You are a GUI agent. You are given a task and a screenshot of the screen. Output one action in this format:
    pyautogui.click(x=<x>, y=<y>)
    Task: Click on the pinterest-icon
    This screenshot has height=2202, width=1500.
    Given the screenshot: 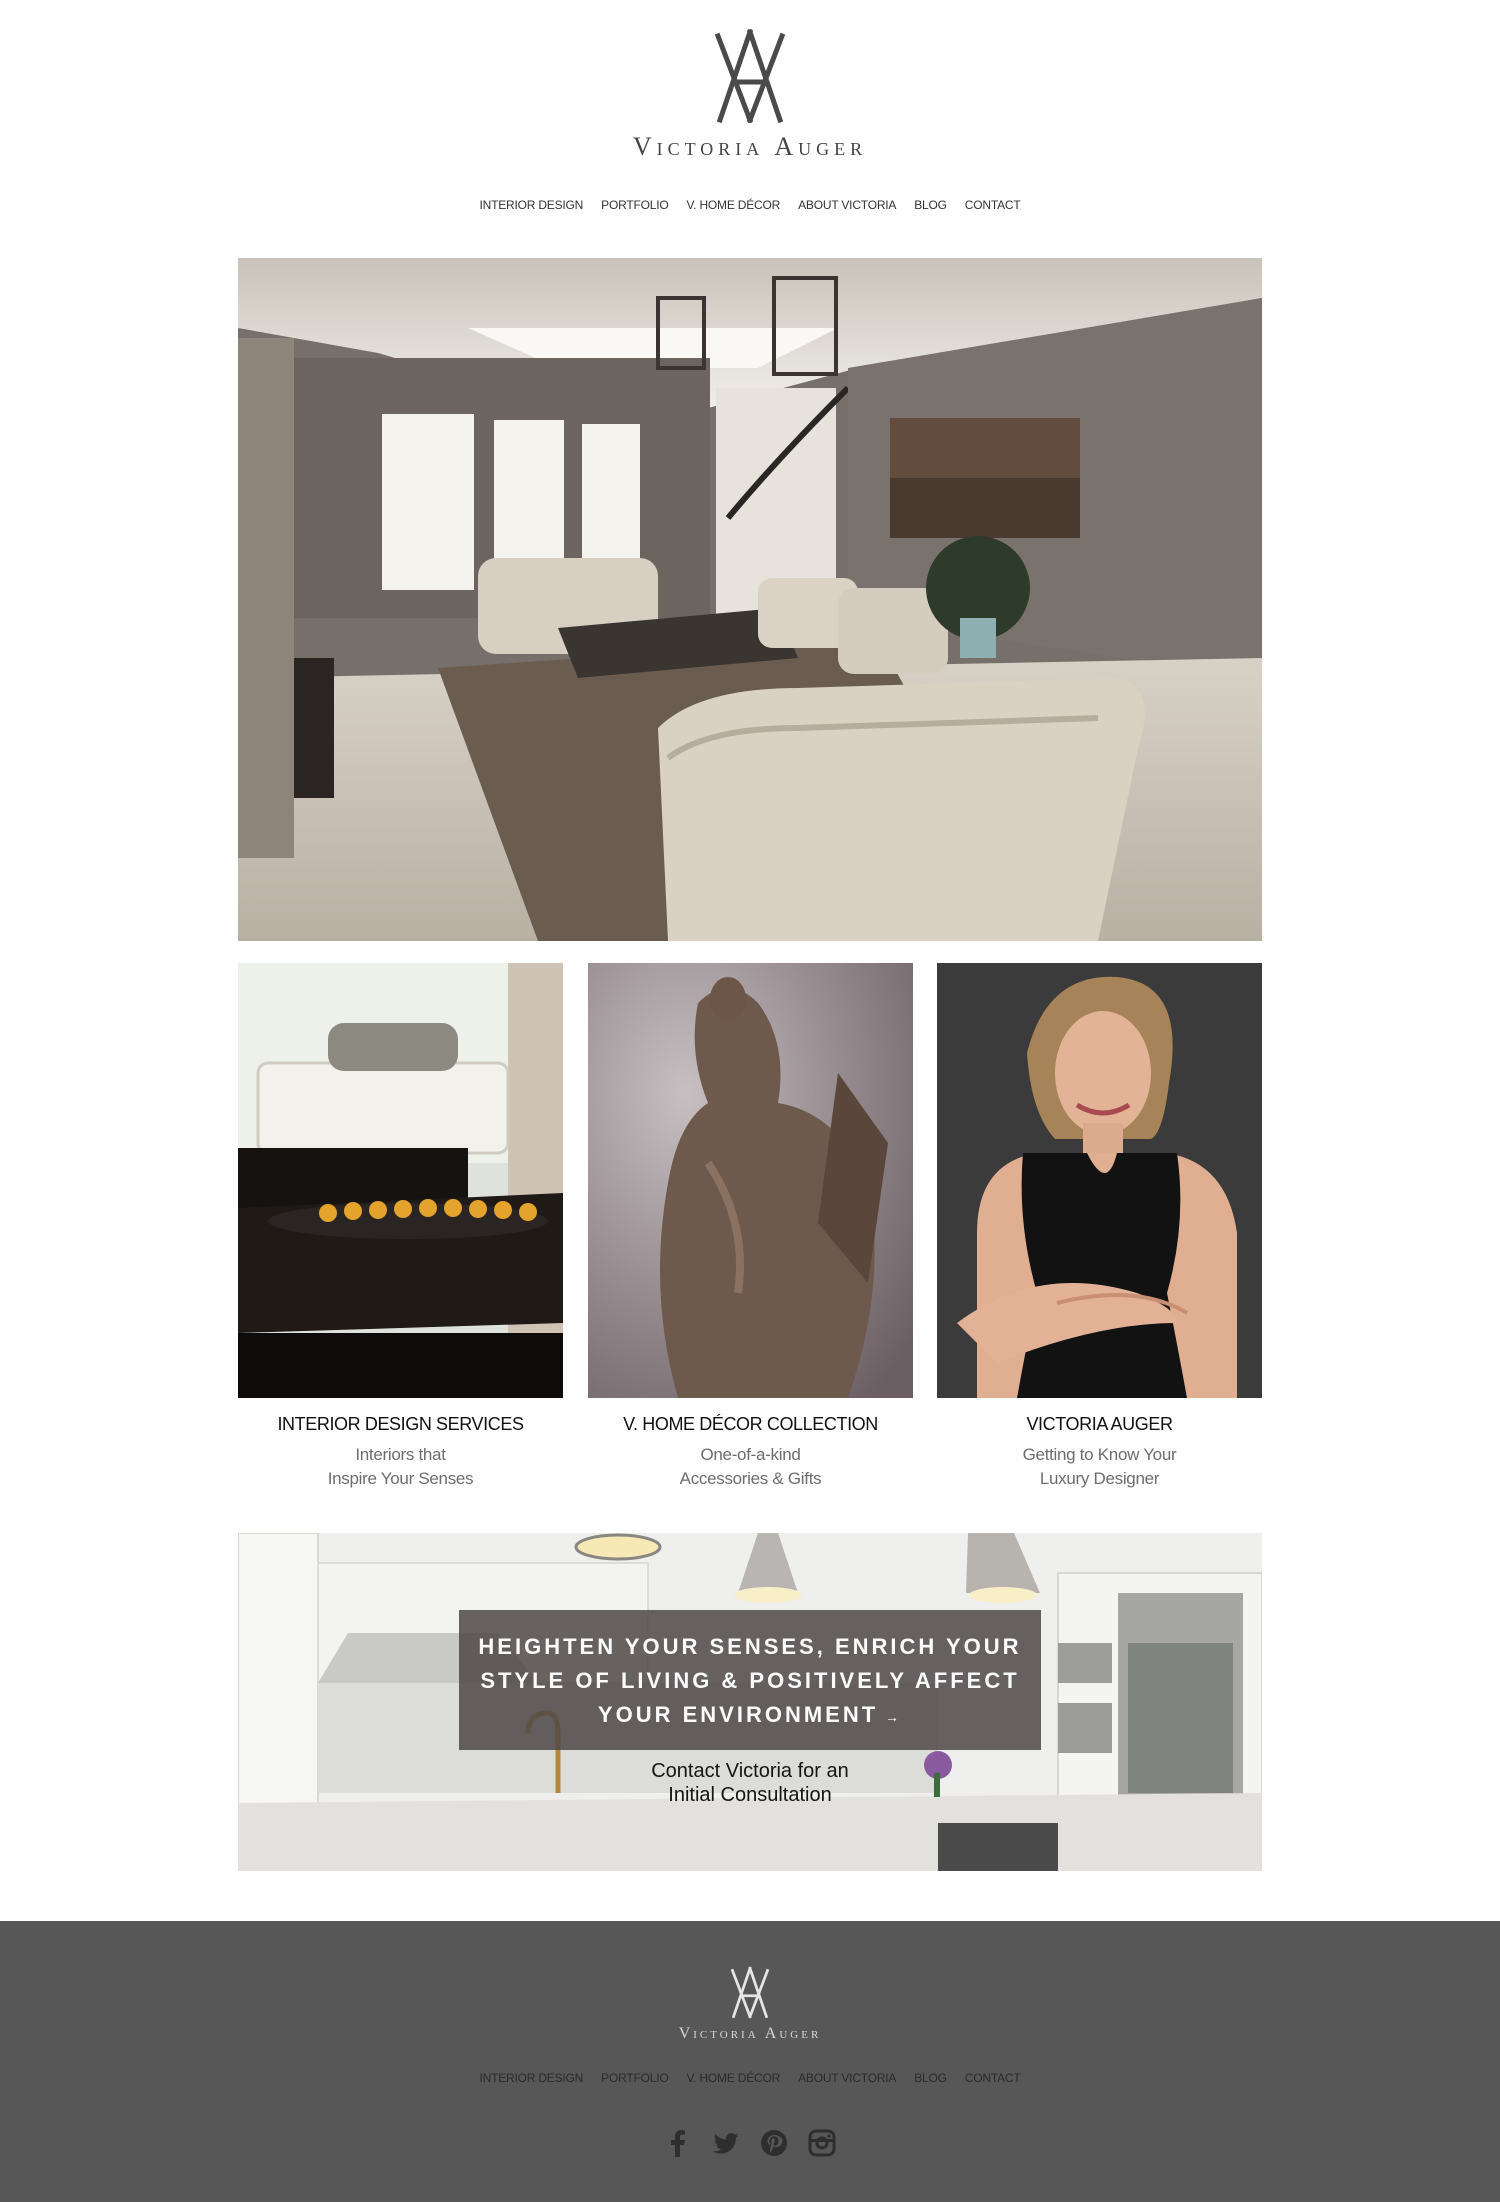 What is the action you would take?
    pyautogui.click(x=774, y=2143)
    